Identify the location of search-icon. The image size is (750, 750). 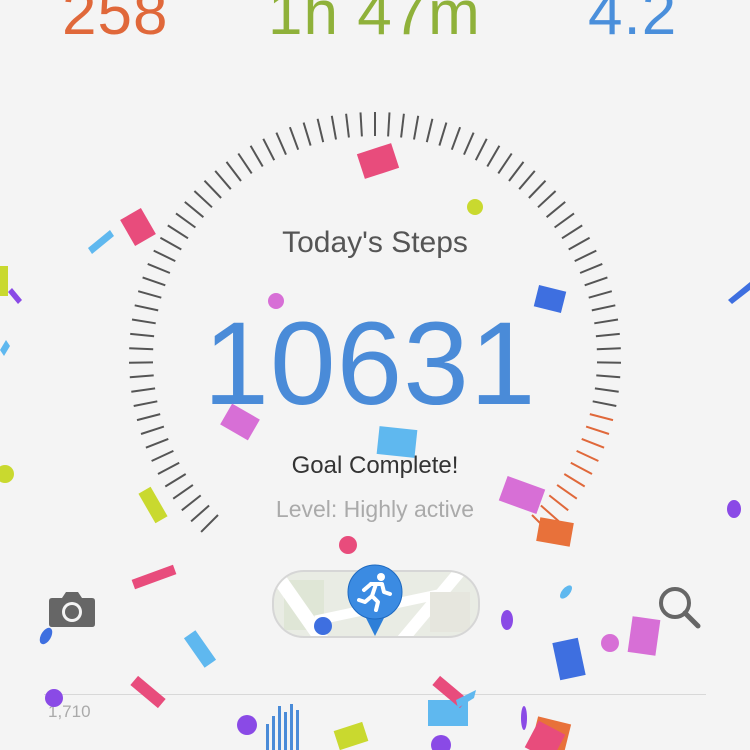
(679, 607).